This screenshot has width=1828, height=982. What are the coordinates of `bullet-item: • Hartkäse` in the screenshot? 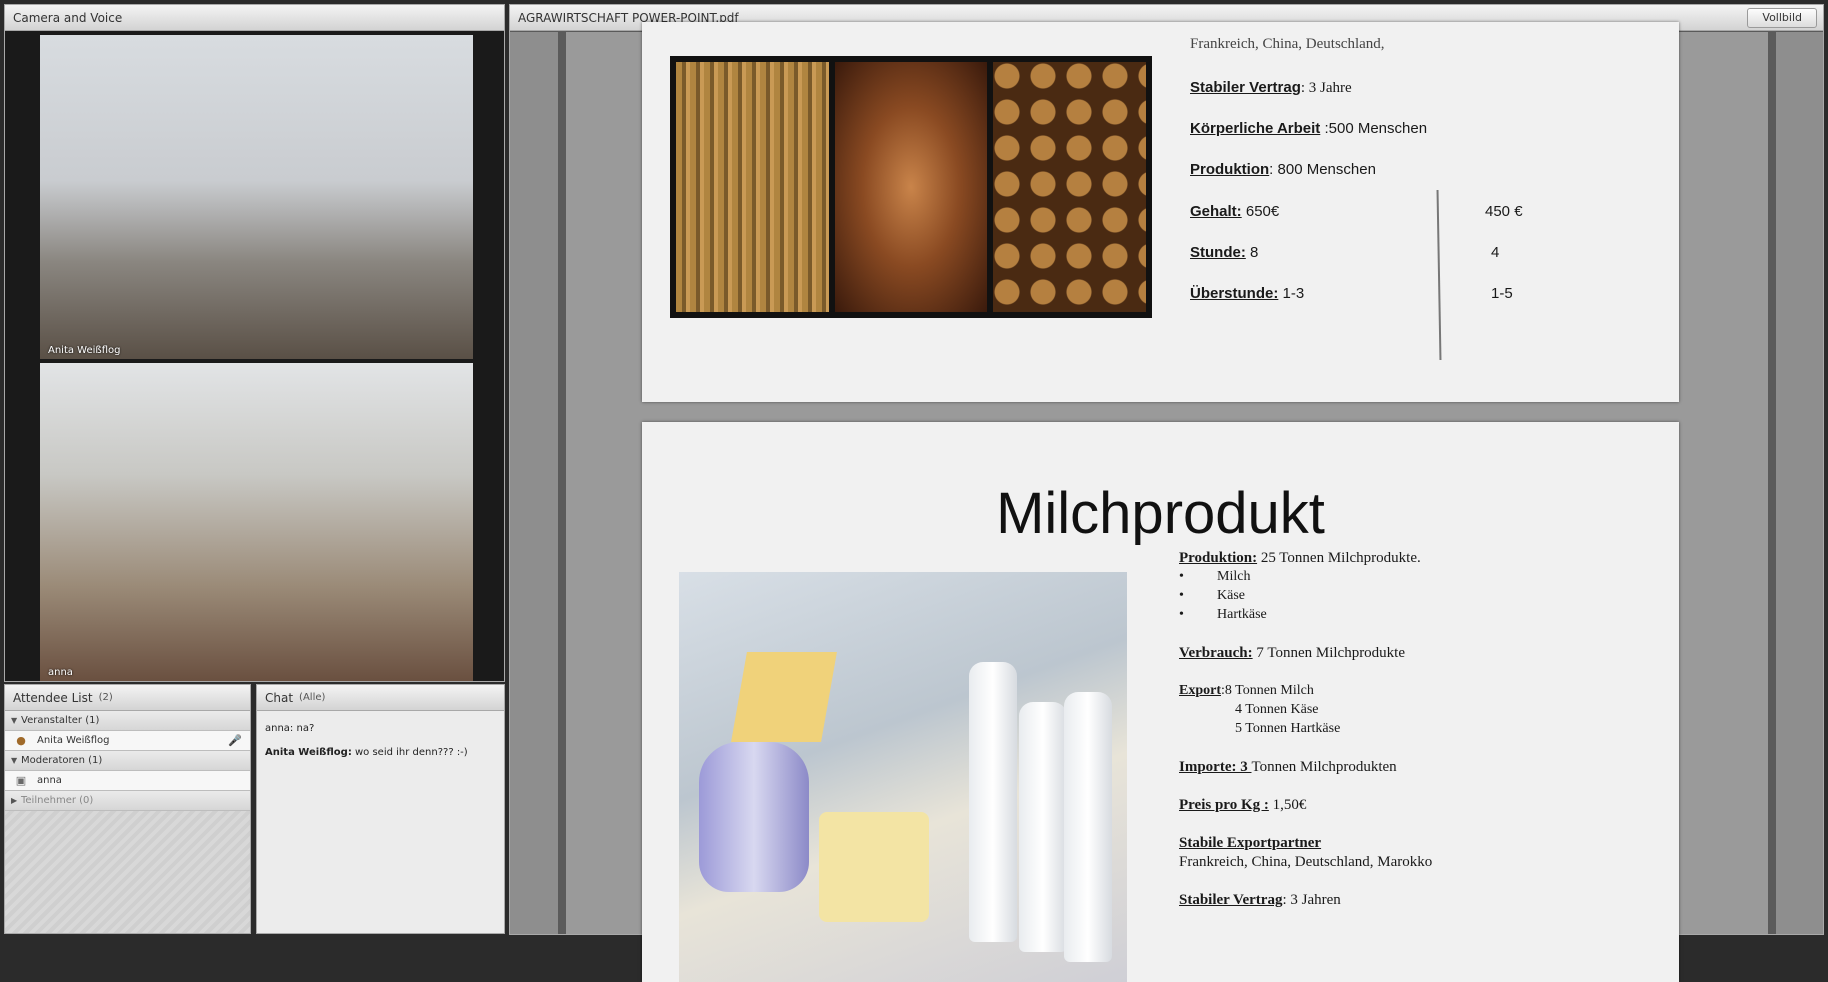 It's located at (1223, 615).